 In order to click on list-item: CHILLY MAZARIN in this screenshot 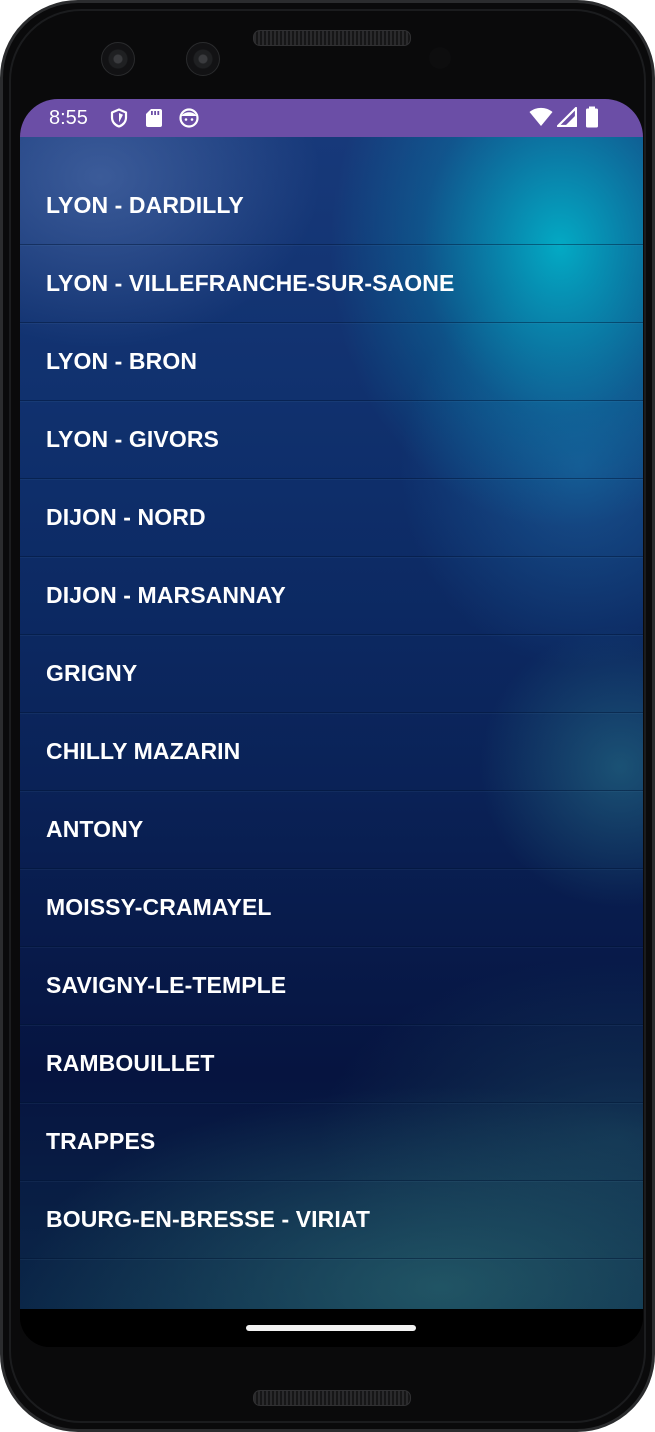, I will do `click(331, 752)`.